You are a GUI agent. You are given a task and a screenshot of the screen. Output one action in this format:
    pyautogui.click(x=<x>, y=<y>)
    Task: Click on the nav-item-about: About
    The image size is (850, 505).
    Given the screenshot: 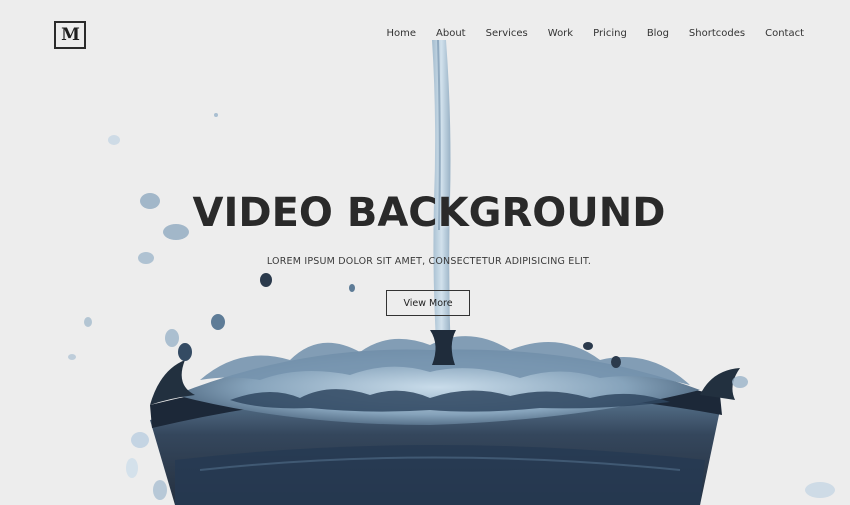 What is the action you would take?
    pyautogui.click(x=441, y=34)
    